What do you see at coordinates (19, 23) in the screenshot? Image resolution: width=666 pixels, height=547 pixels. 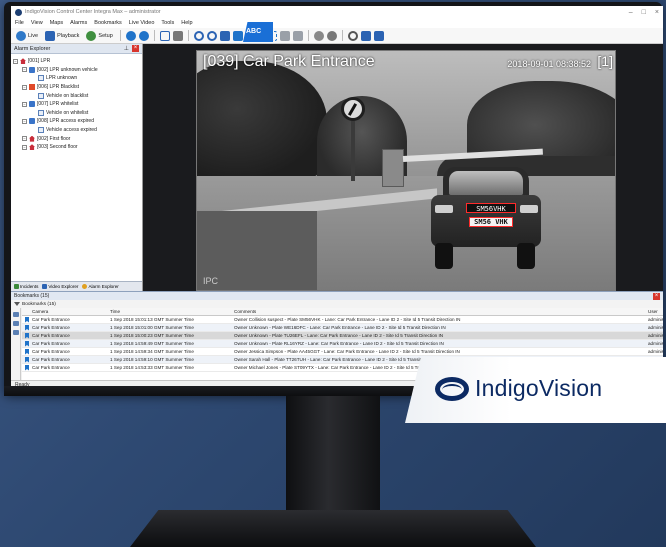 I see `menu-file: File` at bounding box center [19, 23].